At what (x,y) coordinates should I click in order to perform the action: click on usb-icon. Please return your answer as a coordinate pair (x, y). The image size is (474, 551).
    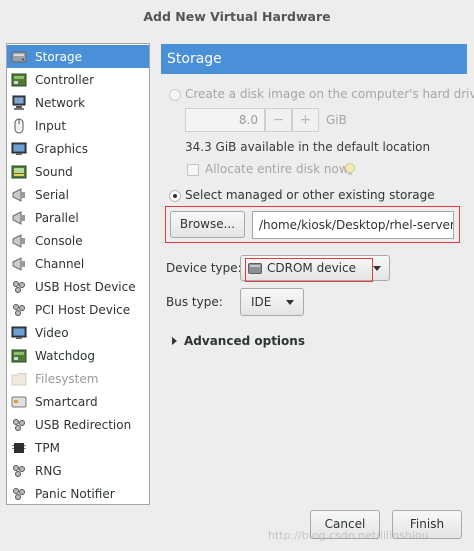
    Looking at the image, I should click on (19, 286).